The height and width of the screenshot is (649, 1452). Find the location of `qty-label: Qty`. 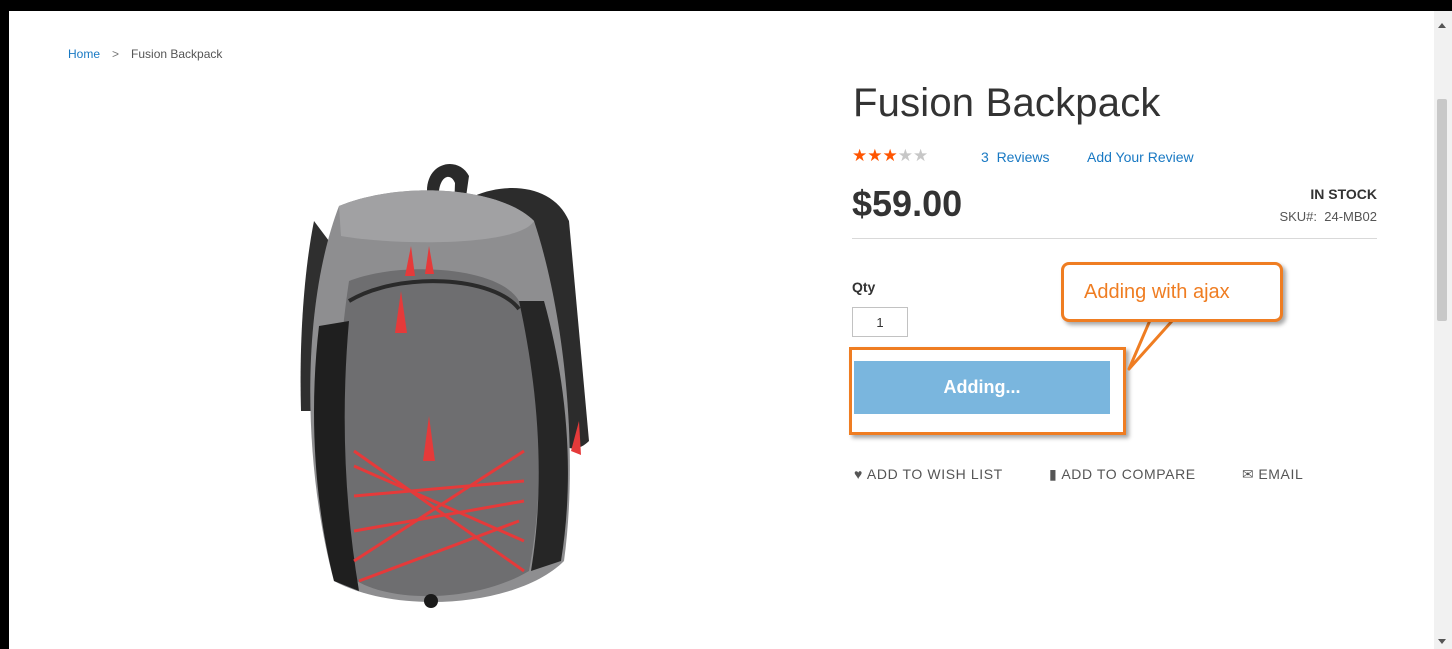

qty-label: Qty is located at coordinates (864, 287).